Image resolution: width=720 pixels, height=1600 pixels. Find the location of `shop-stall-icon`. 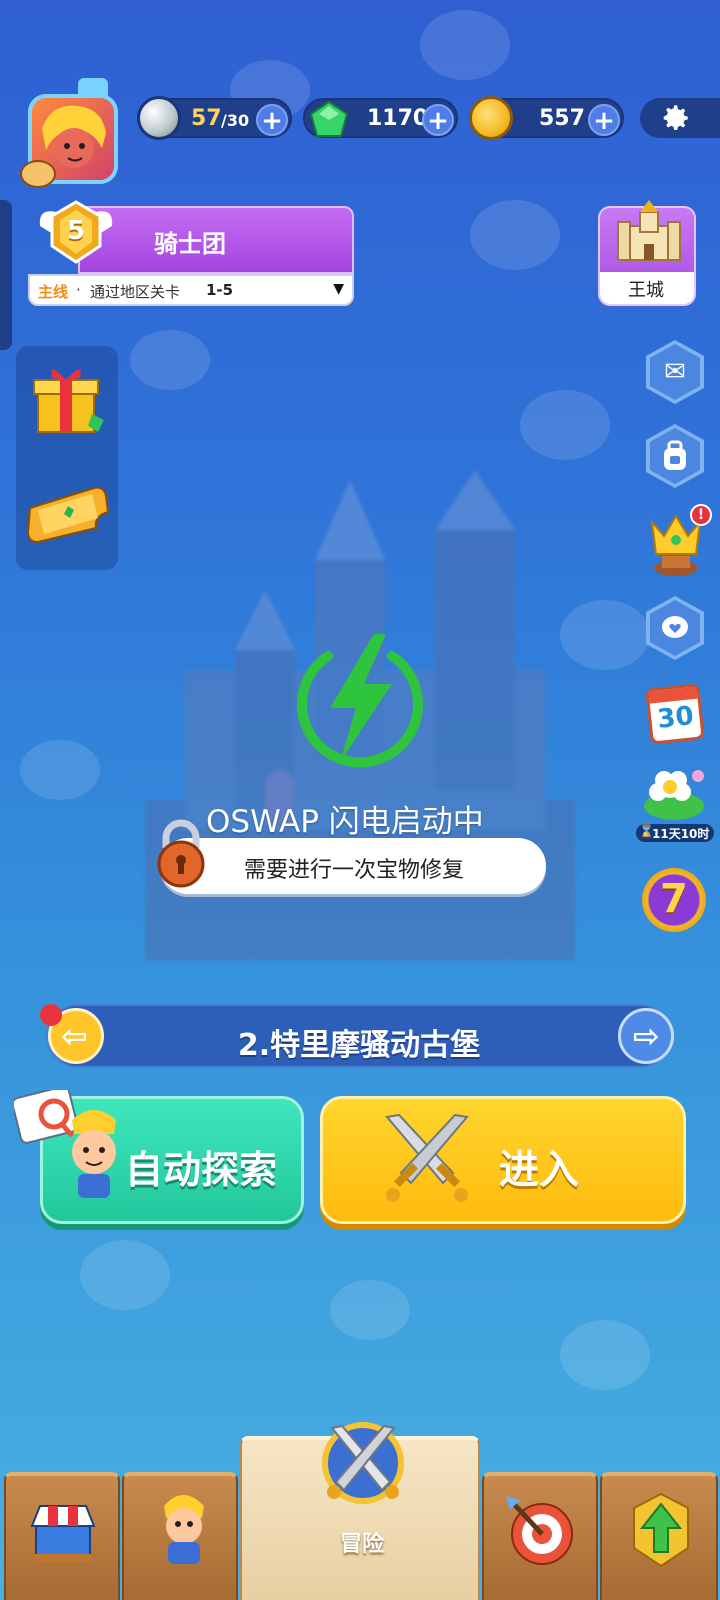

shop-stall-icon is located at coordinates (63, 1533).